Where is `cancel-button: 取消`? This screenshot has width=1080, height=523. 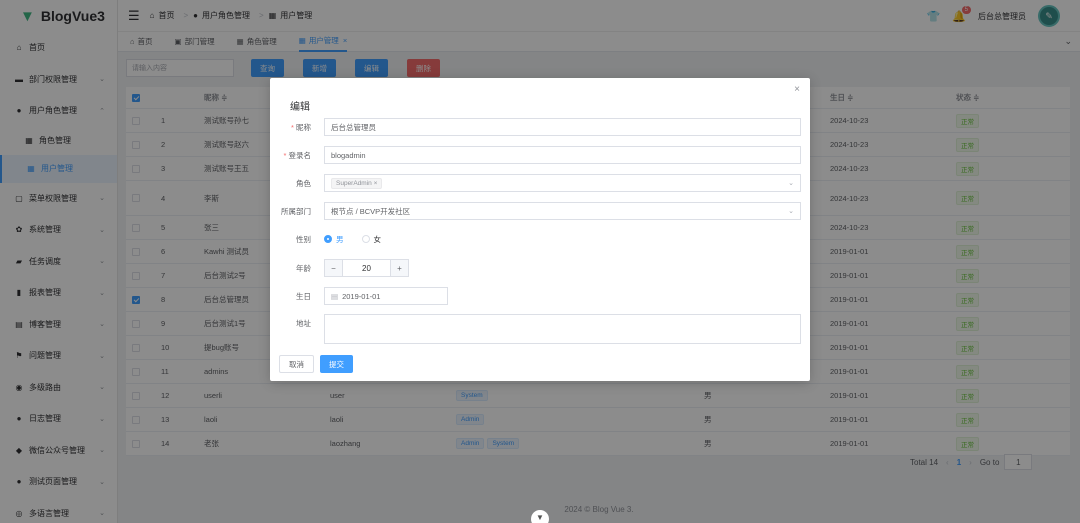
cancel-button: 取消 is located at coordinates (296, 364).